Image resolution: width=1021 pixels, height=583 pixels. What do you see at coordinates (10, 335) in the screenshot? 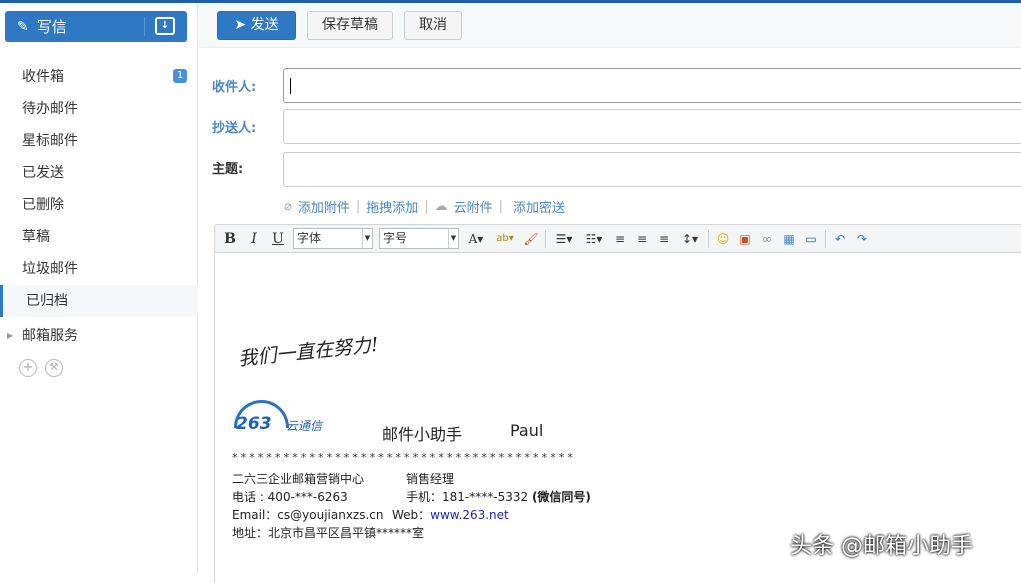
I see `expand-triangle-icon: ▶` at bounding box center [10, 335].